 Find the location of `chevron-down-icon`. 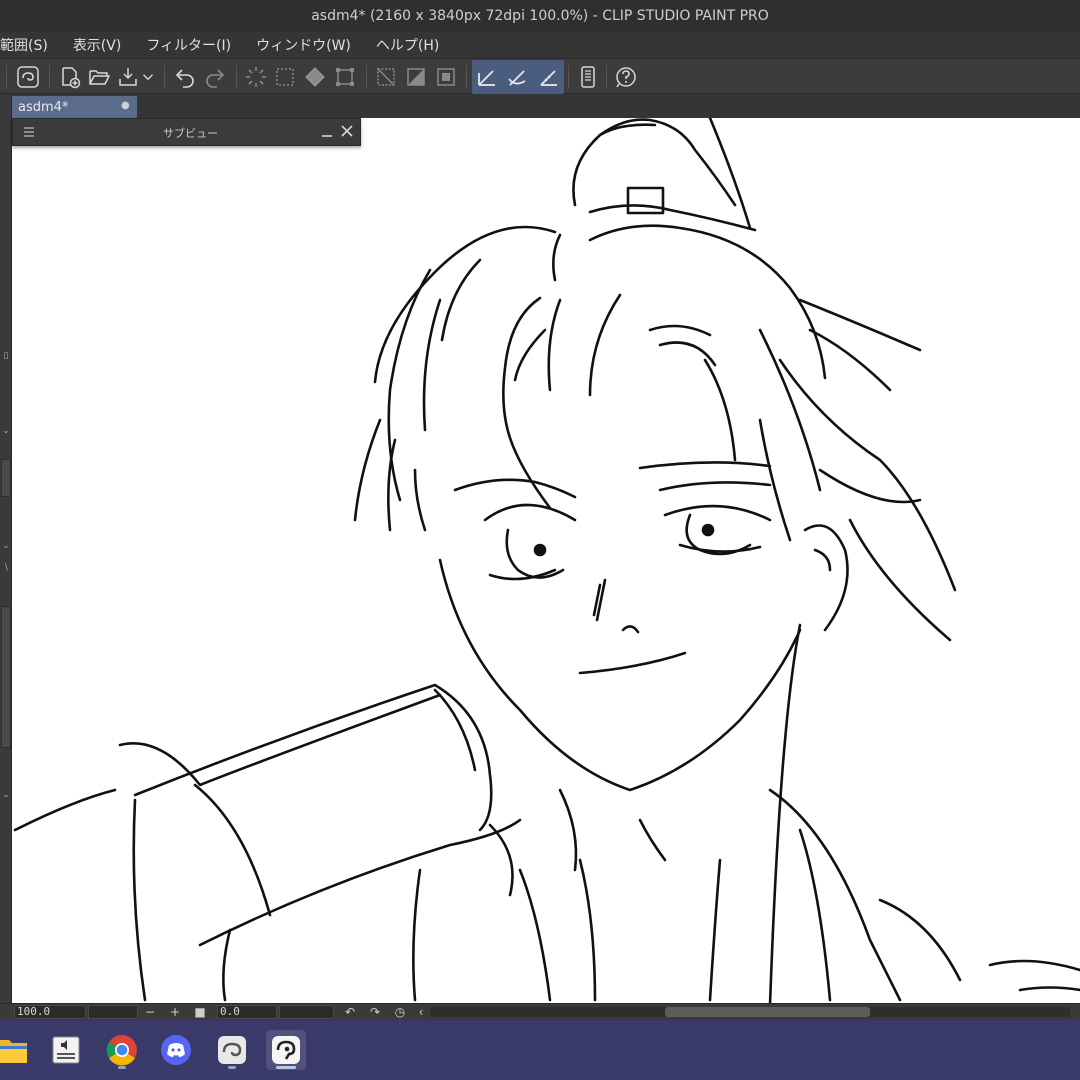

chevron-down-icon is located at coordinates (148, 77).